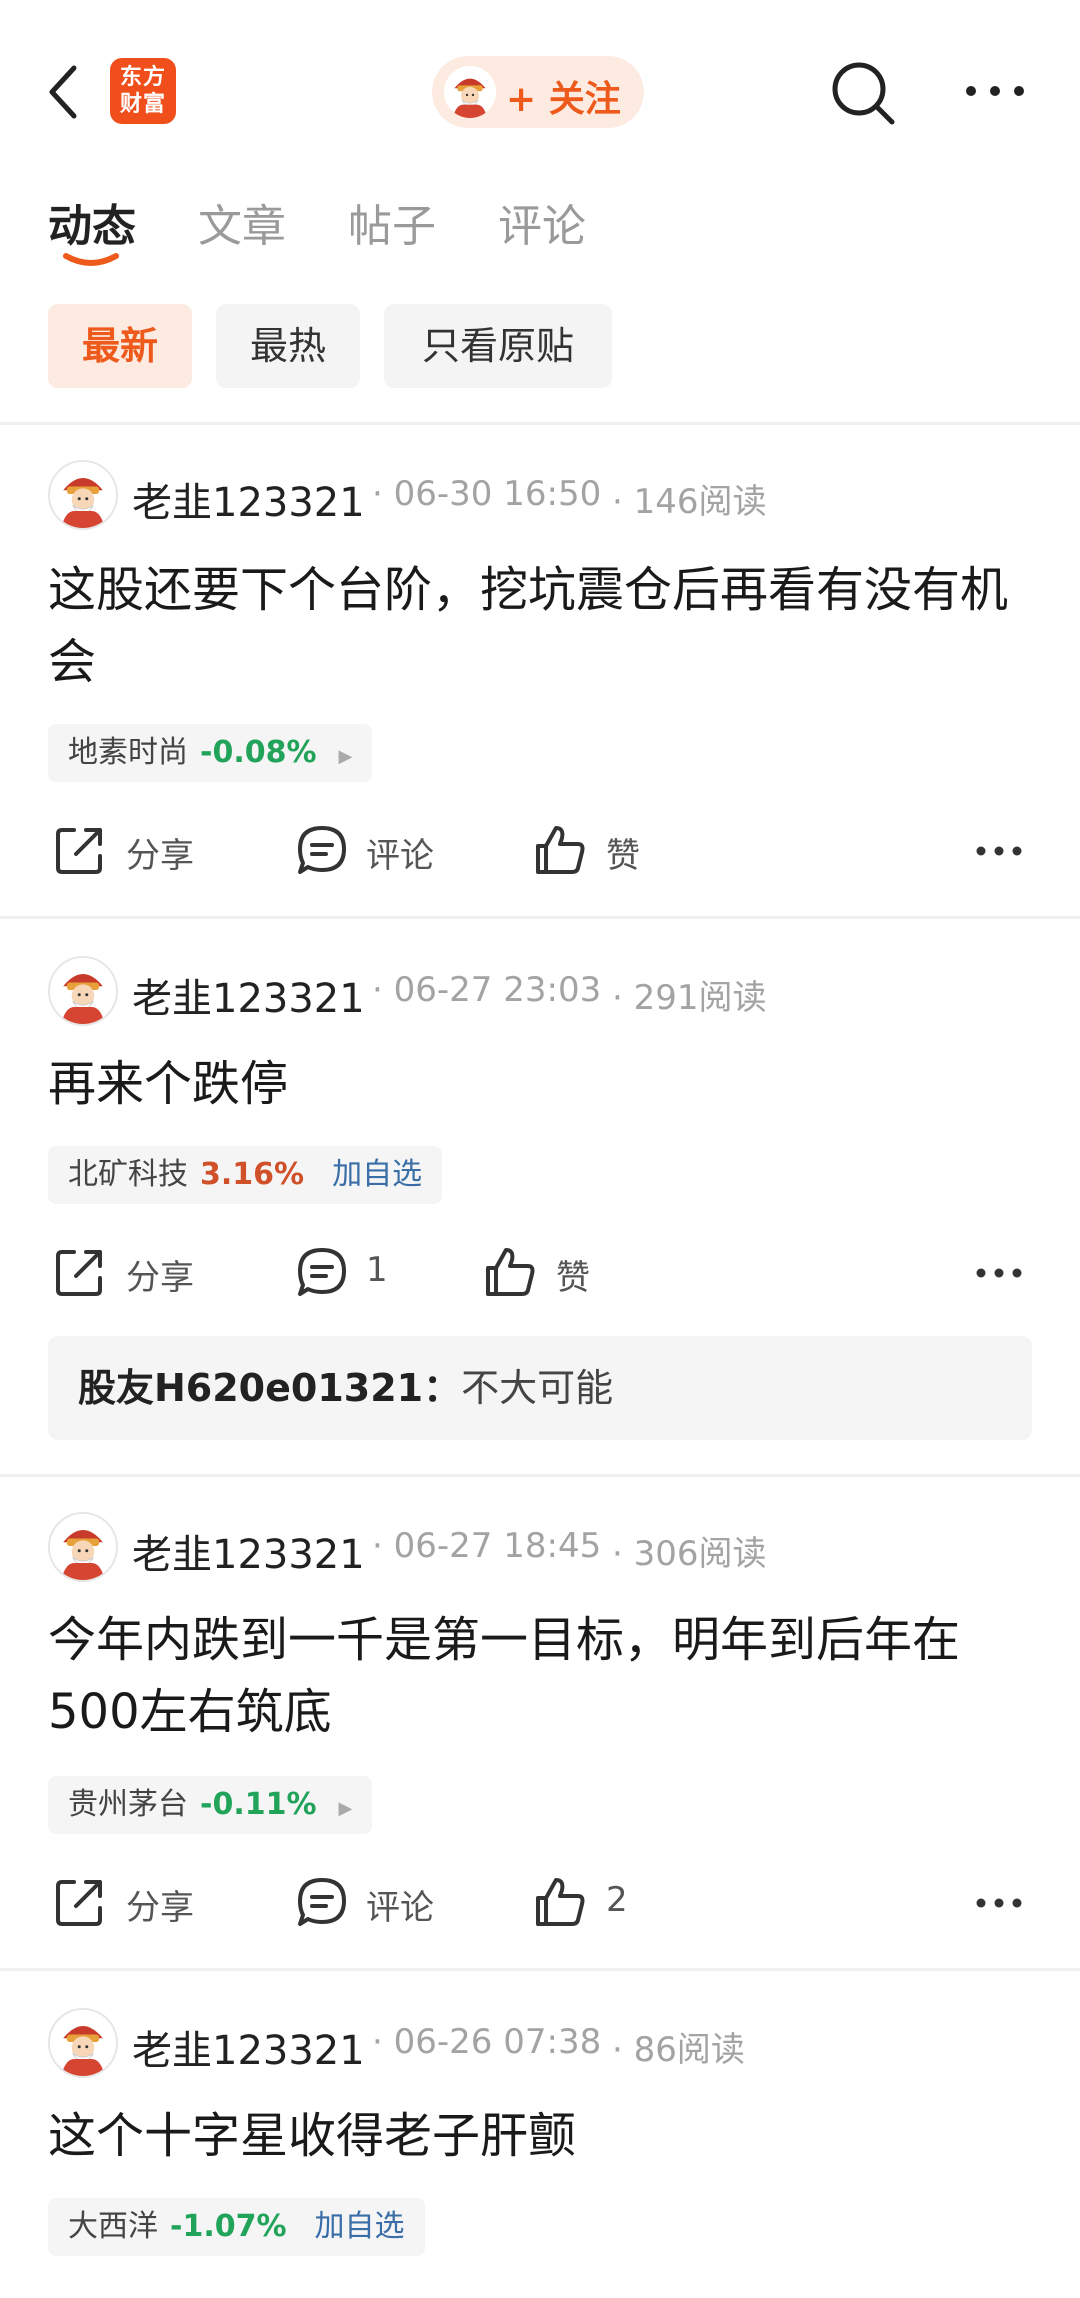  I want to click on tab-dynamics: 动态, so click(92, 222).